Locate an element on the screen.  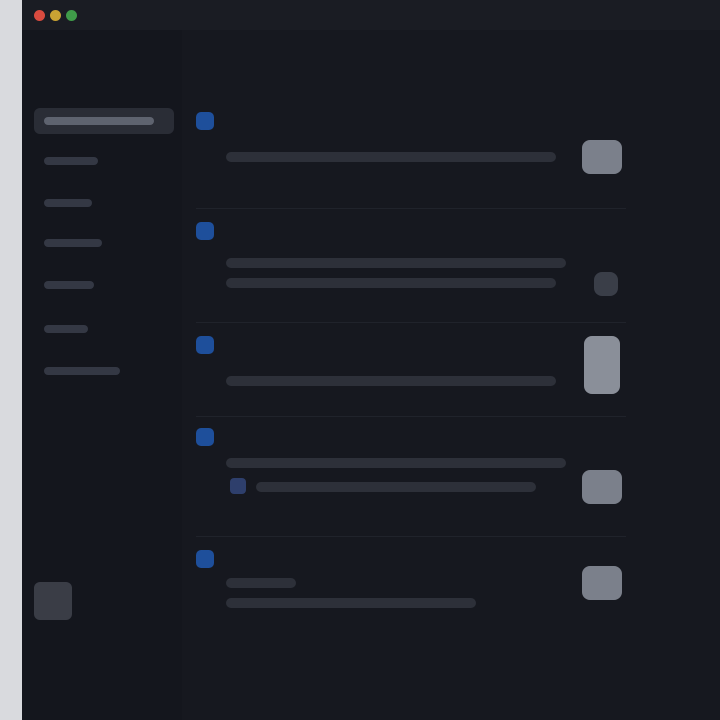
slider-icon is located at coordinates (602, 365).